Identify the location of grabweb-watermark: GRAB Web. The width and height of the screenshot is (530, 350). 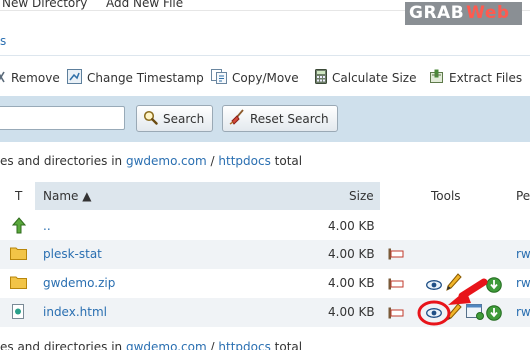
(463, 13).